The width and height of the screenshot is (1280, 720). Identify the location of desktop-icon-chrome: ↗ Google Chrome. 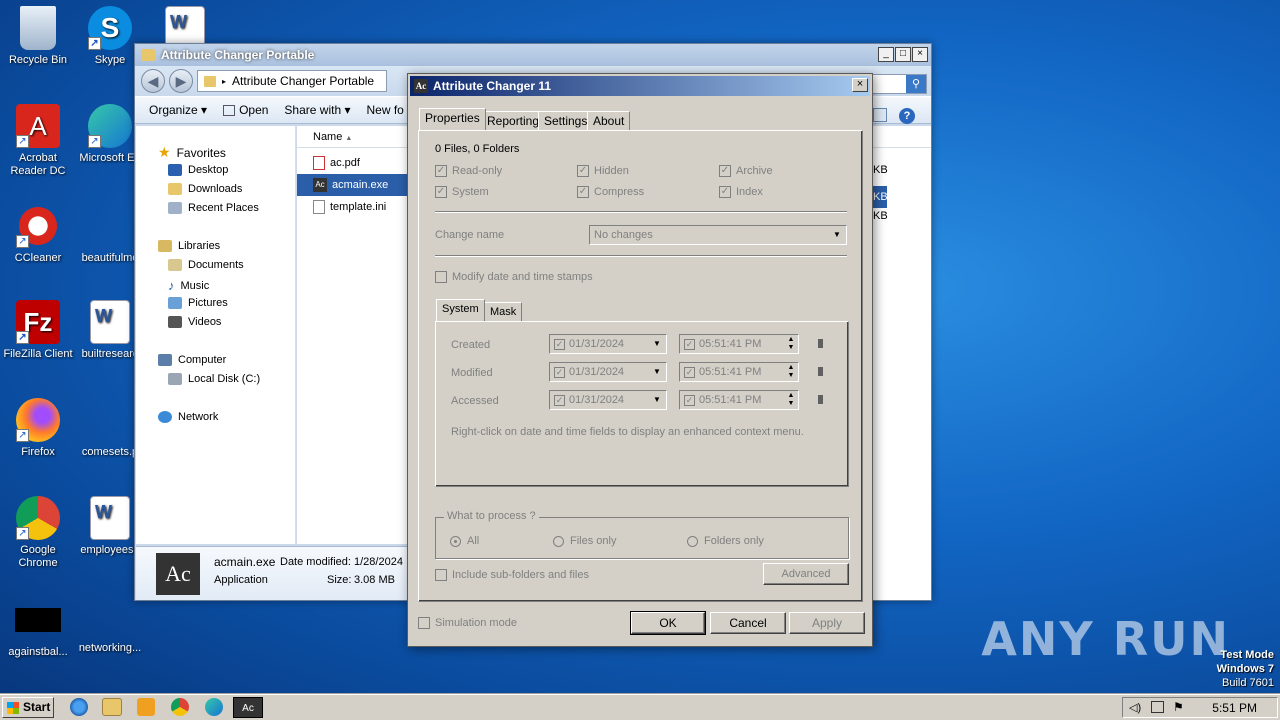
(38, 533).